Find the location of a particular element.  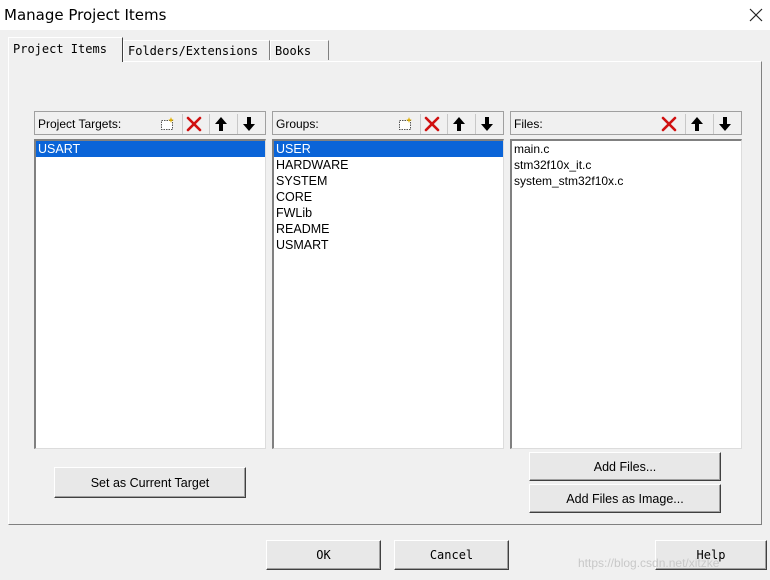

move-target-down-button is located at coordinates (248, 124).